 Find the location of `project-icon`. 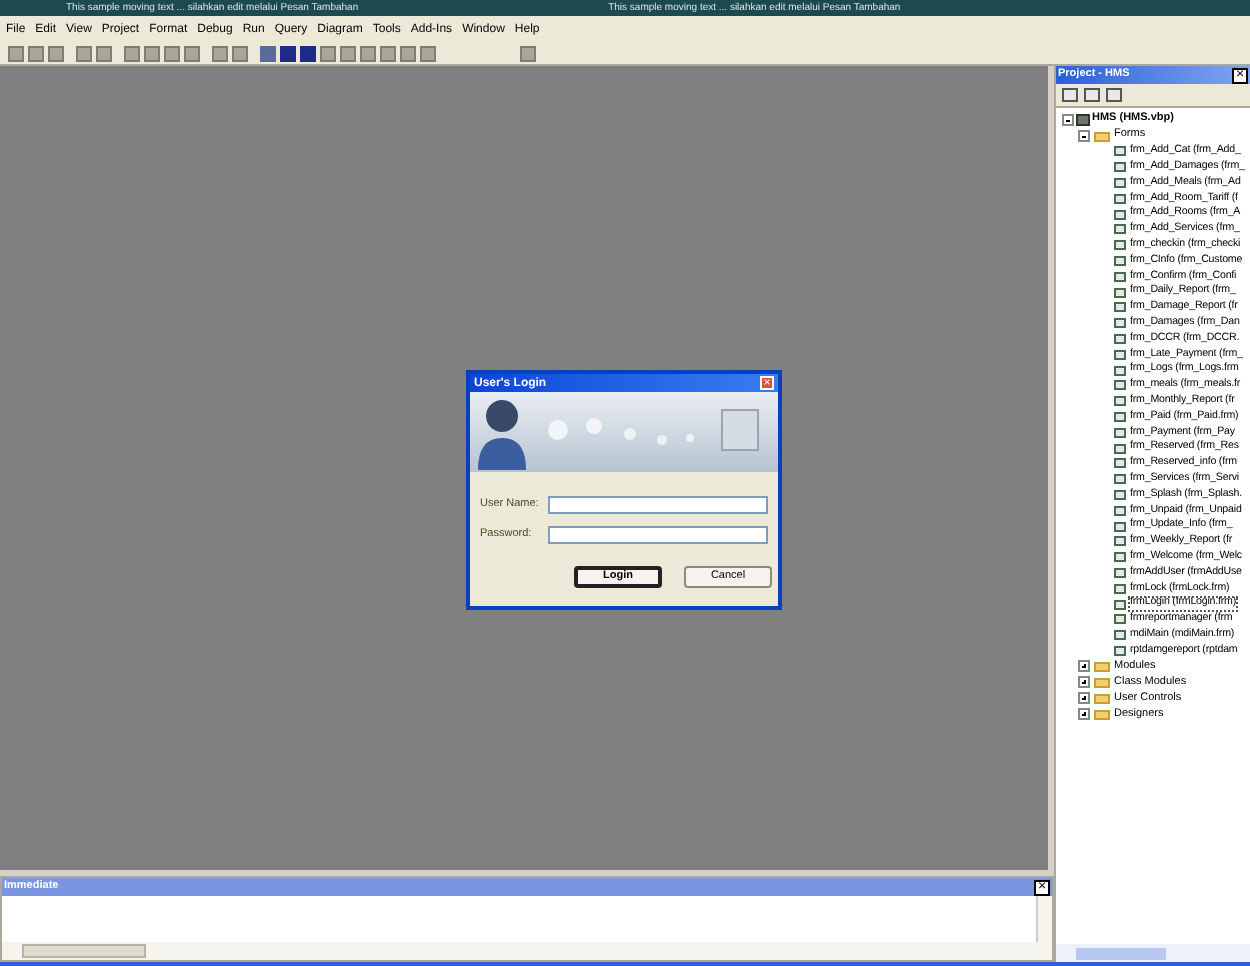

project-icon is located at coordinates (1083, 120).